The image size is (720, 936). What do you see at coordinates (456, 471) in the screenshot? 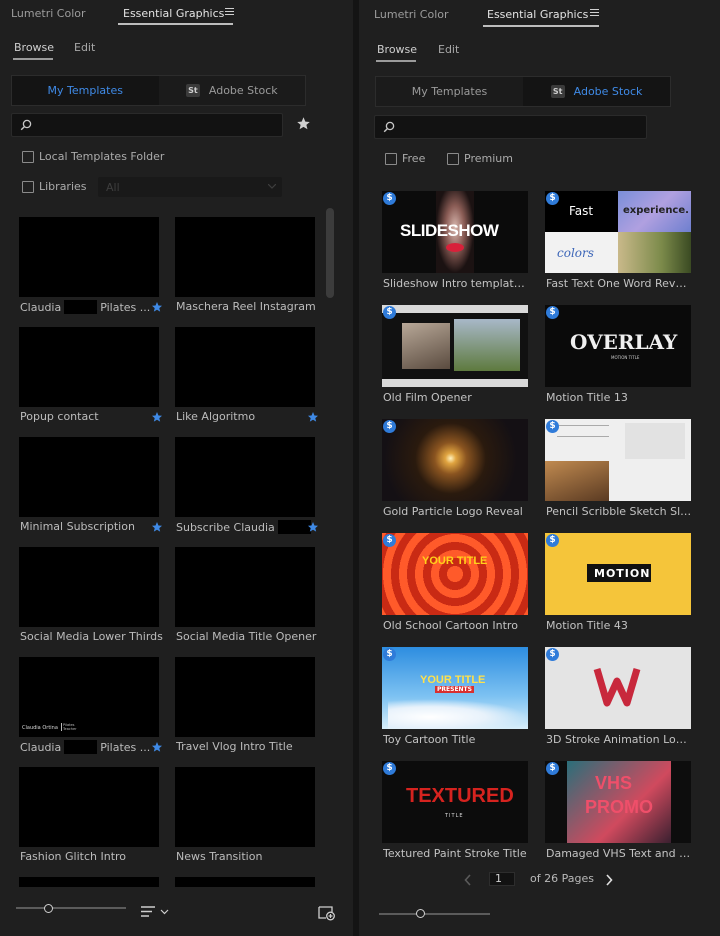
I see `stock-template-card: $ Gold Particle Logo Reveal` at bounding box center [456, 471].